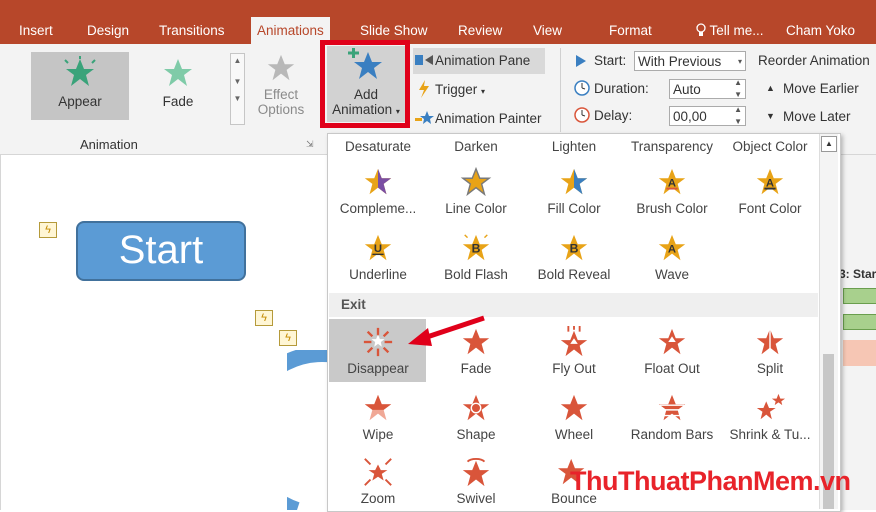 The image size is (876, 512). Describe the element at coordinates (178, 101) in the screenshot. I see `fade-label: Fade` at that location.